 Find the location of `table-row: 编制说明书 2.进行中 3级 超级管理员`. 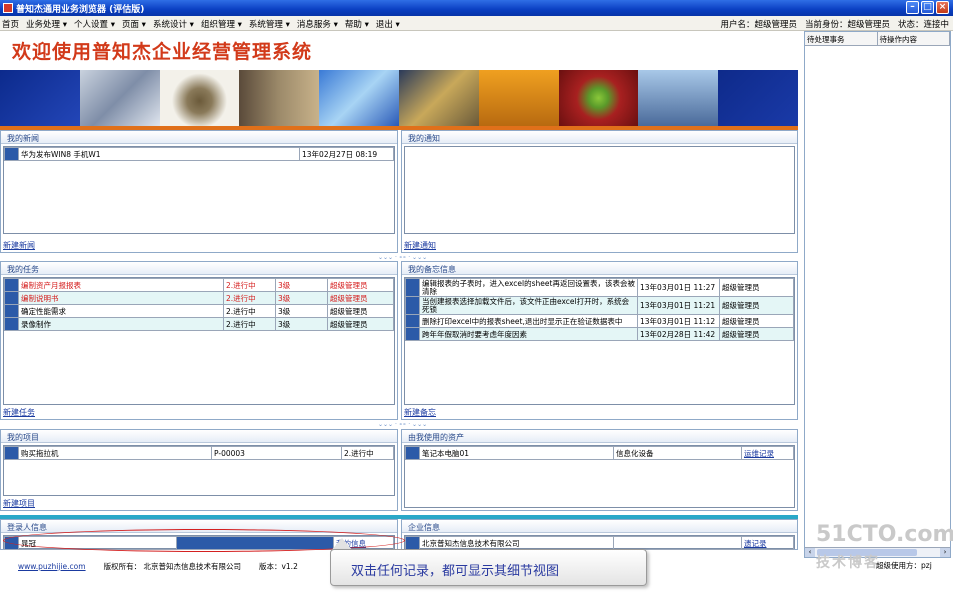

table-row: 编制说明书 2.进行中 3级 超级管理员 is located at coordinates (199, 298).